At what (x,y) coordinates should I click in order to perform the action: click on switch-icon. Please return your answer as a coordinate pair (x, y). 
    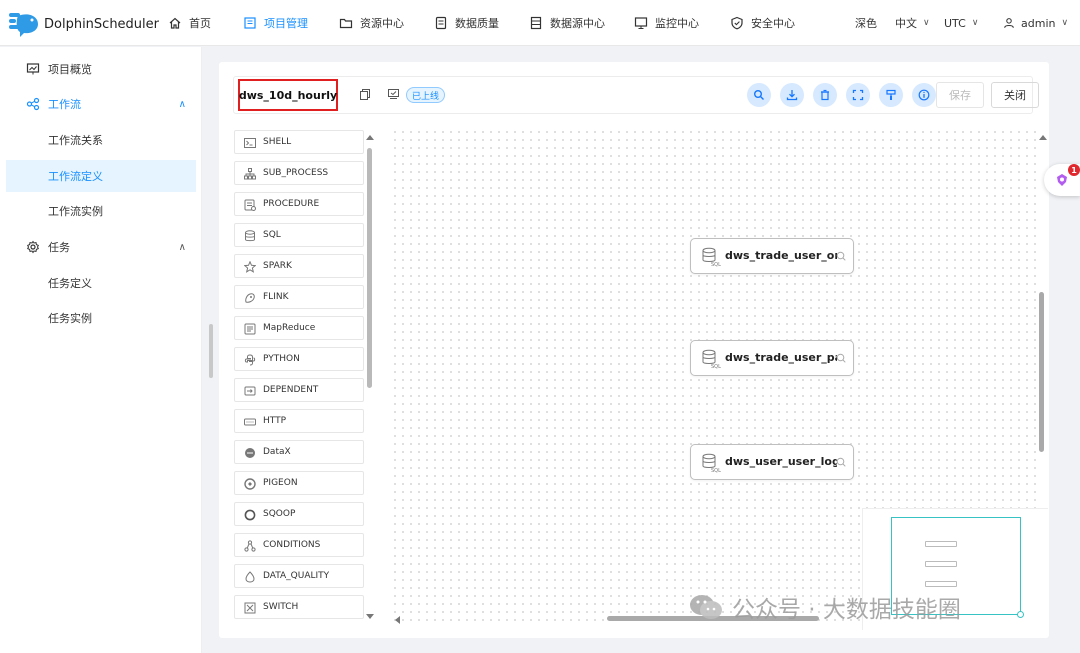
    Looking at the image, I should click on (250, 608).